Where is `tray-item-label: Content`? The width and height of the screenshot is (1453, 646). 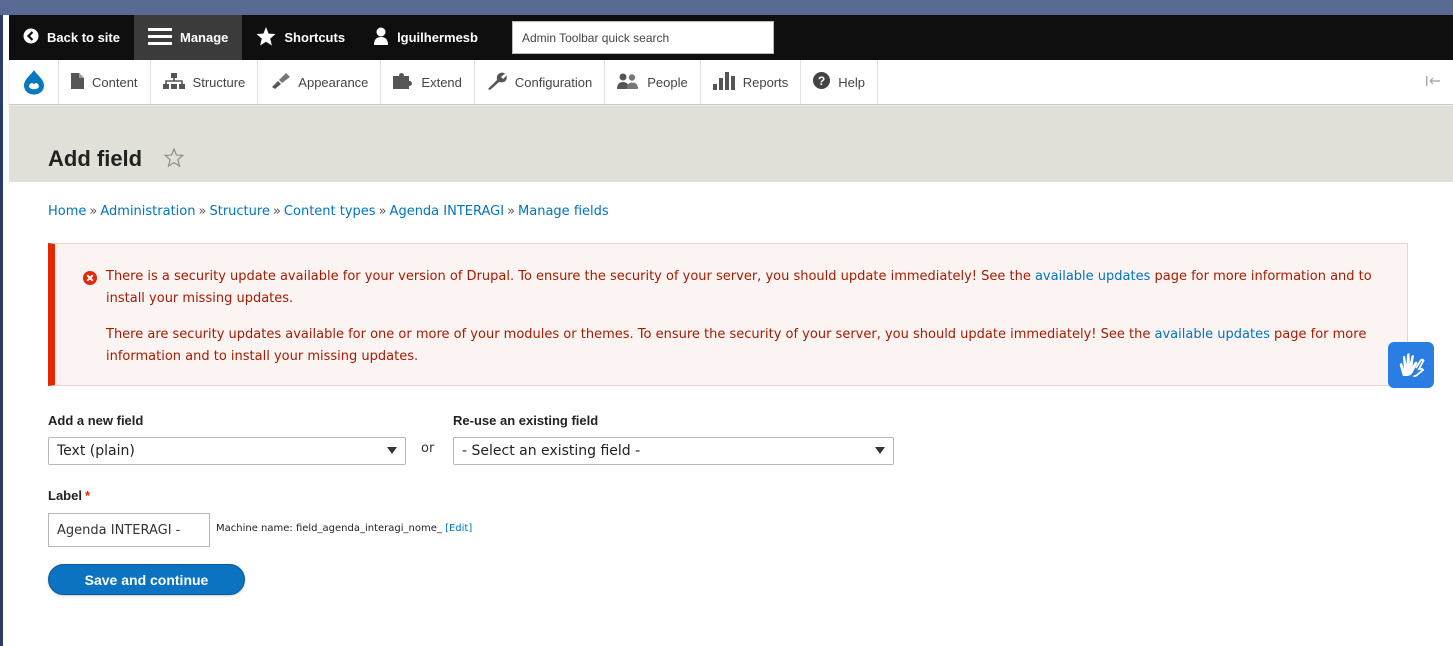 tray-item-label: Content is located at coordinates (115, 82).